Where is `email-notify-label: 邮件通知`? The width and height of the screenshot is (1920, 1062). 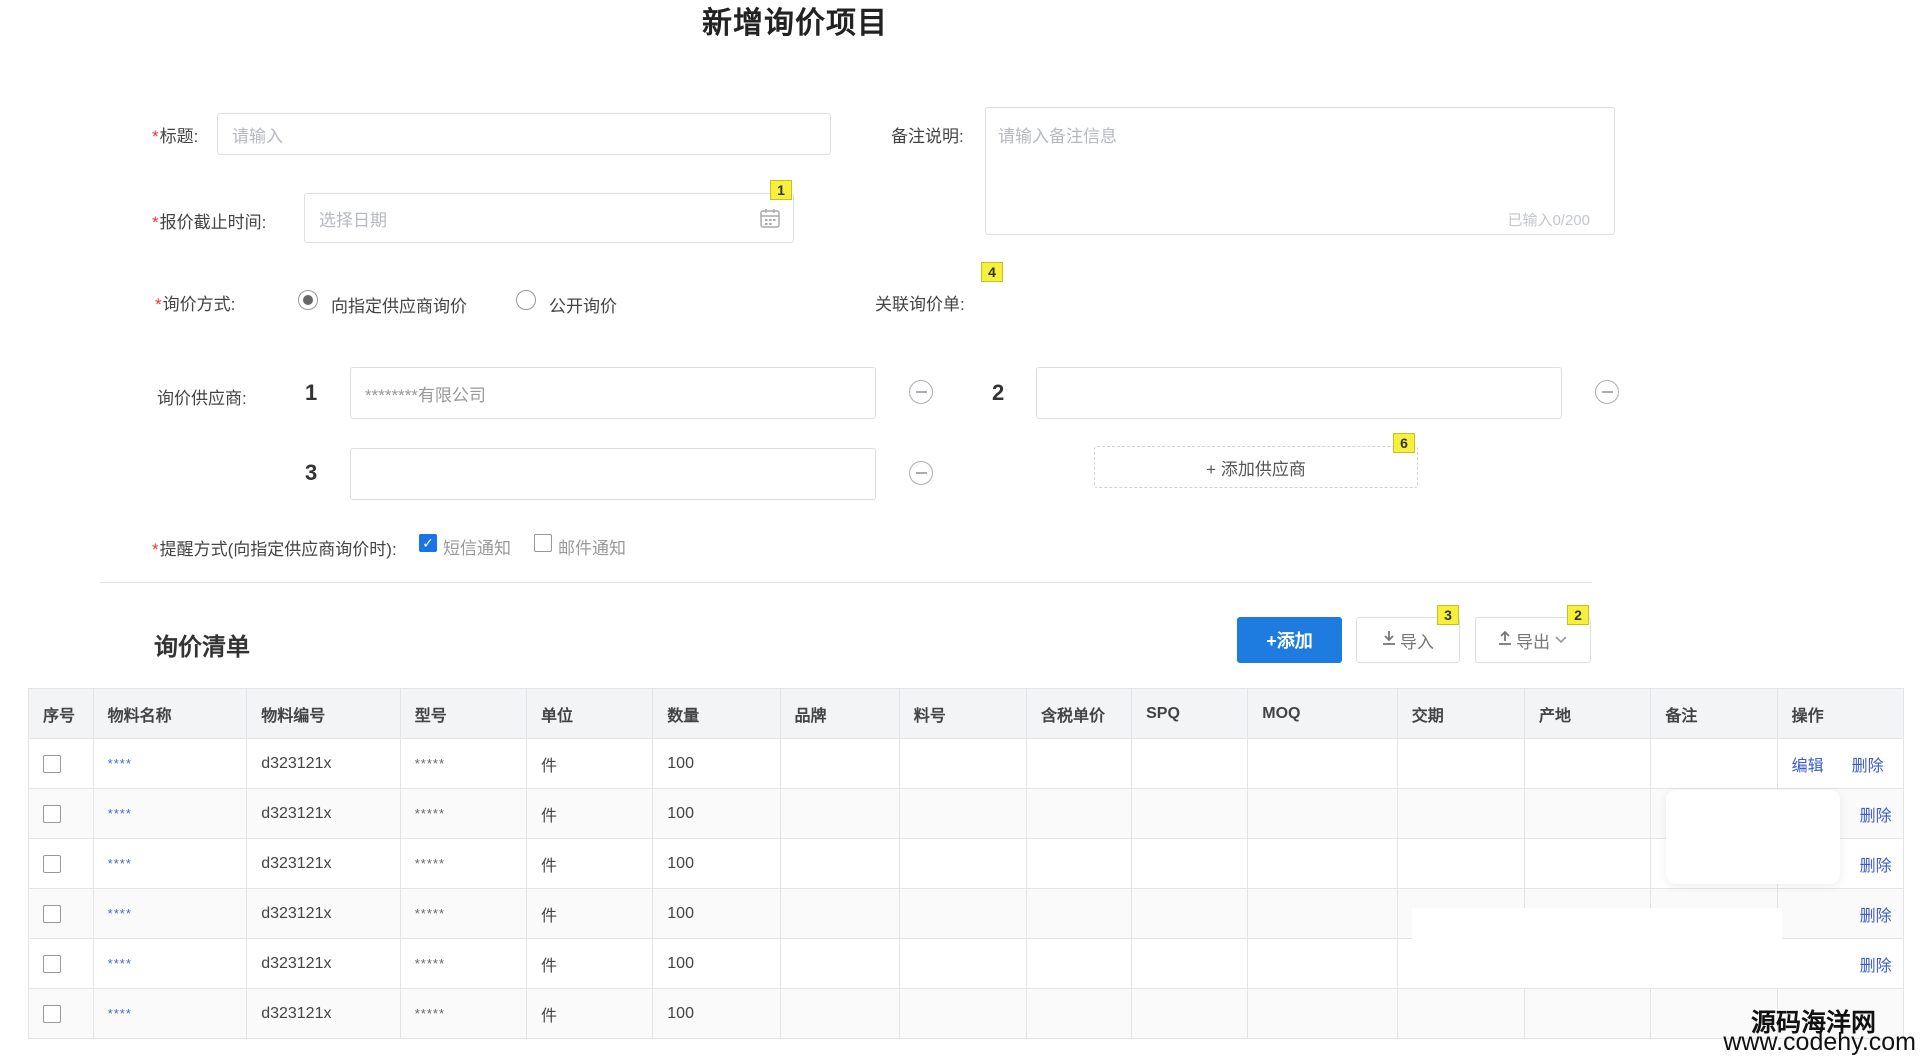
email-notify-label: 邮件通知 is located at coordinates (592, 546).